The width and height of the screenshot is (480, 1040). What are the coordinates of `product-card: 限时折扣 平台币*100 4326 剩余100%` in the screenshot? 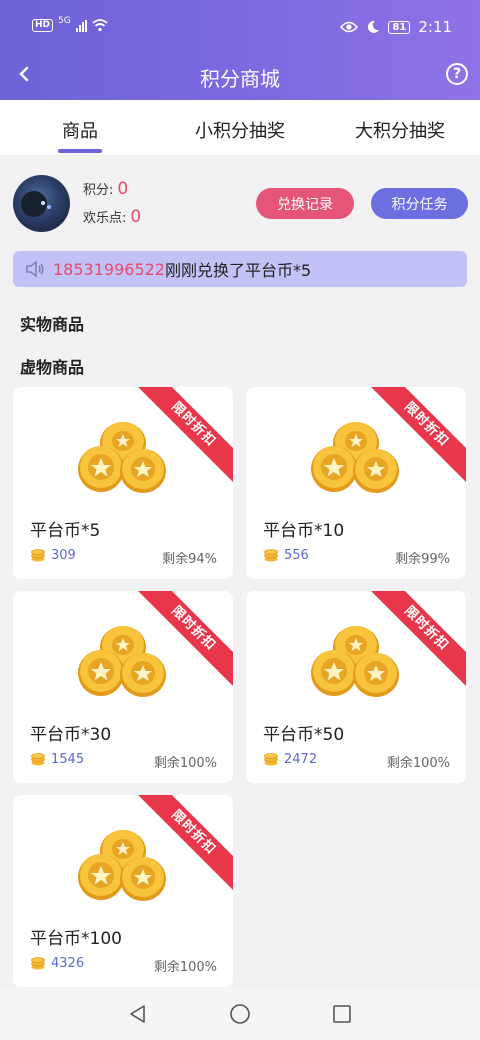 It's located at (123, 891).